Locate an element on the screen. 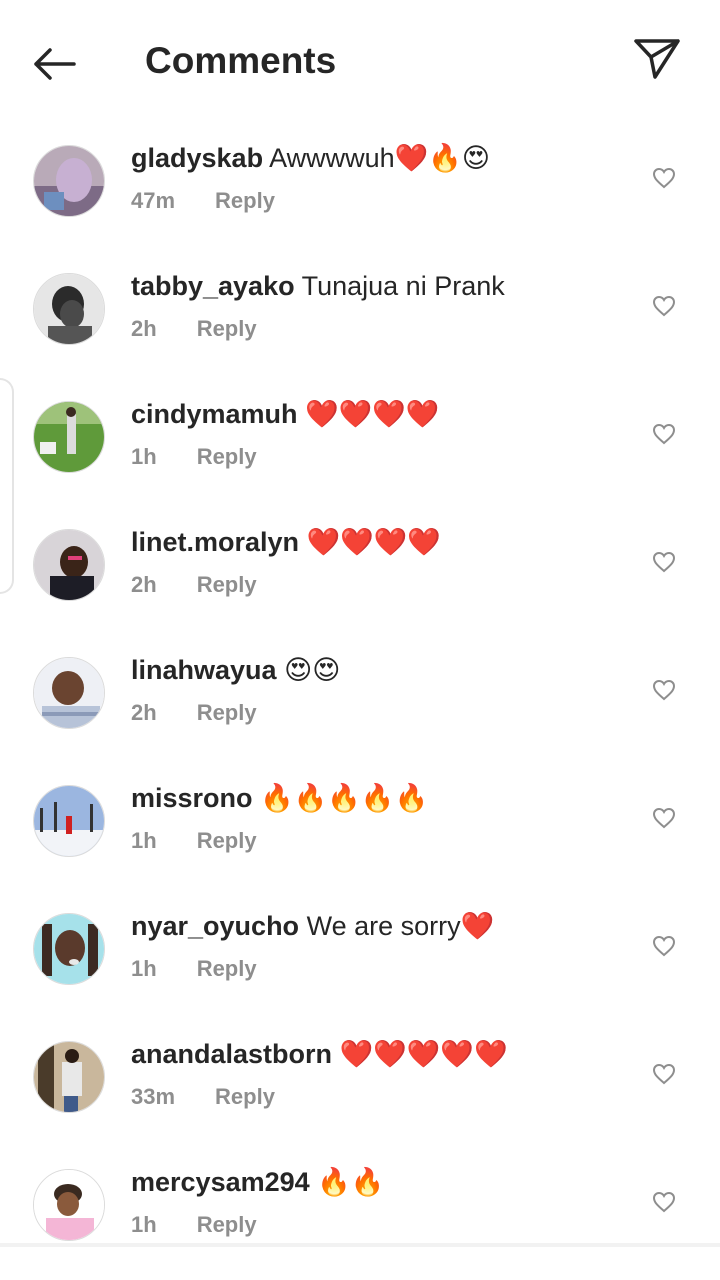  username: anandalastborn is located at coordinates (231, 1054).